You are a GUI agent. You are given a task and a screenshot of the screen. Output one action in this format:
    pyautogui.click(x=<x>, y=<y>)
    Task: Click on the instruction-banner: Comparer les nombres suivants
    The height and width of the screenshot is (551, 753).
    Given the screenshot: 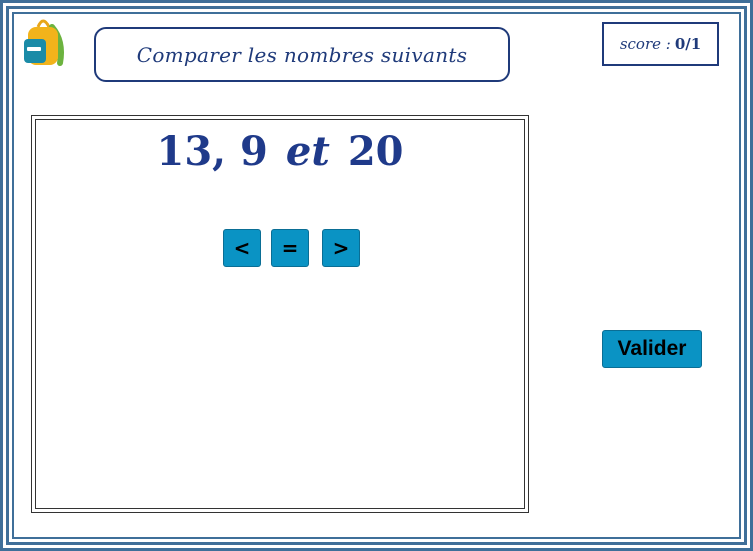 What is the action you would take?
    pyautogui.click(x=302, y=54)
    